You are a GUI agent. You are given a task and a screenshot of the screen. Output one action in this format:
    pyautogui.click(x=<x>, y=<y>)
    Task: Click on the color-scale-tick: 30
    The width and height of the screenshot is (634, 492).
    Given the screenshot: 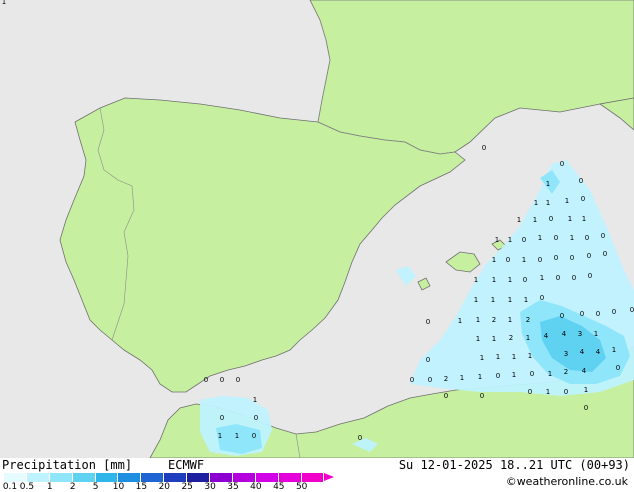 What is the action you would take?
    pyautogui.click(x=210, y=487)
    